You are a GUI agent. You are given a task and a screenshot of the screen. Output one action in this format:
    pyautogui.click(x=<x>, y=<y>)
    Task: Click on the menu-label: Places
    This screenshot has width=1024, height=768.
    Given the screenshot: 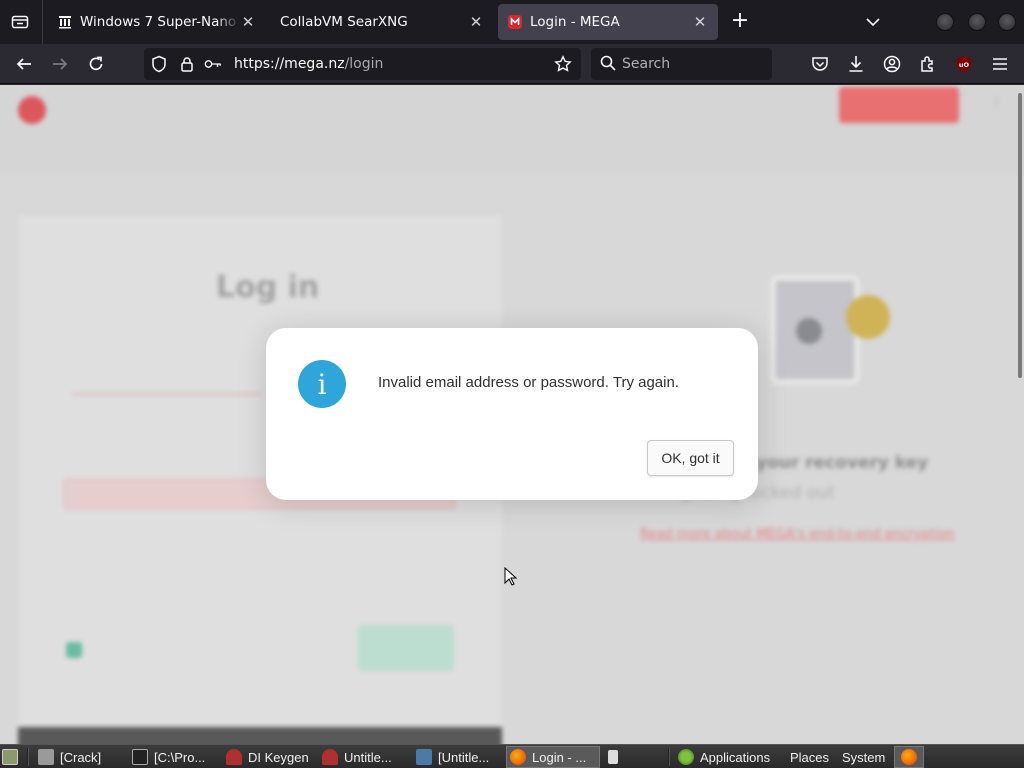 What is the action you would take?
    pyautogui.click(x=810, y=757)
    